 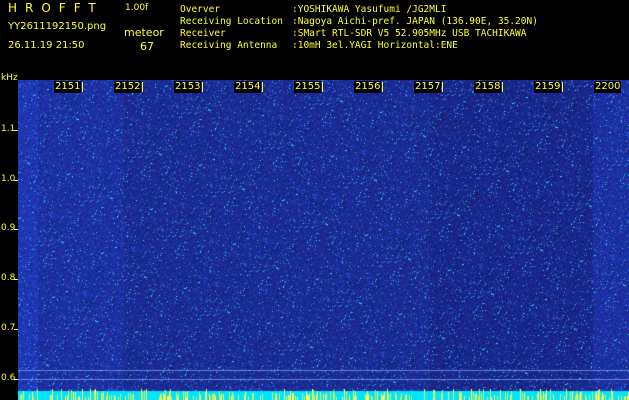 I want to click on info-label: Receiving Antenna, so click(x=229, y=45).